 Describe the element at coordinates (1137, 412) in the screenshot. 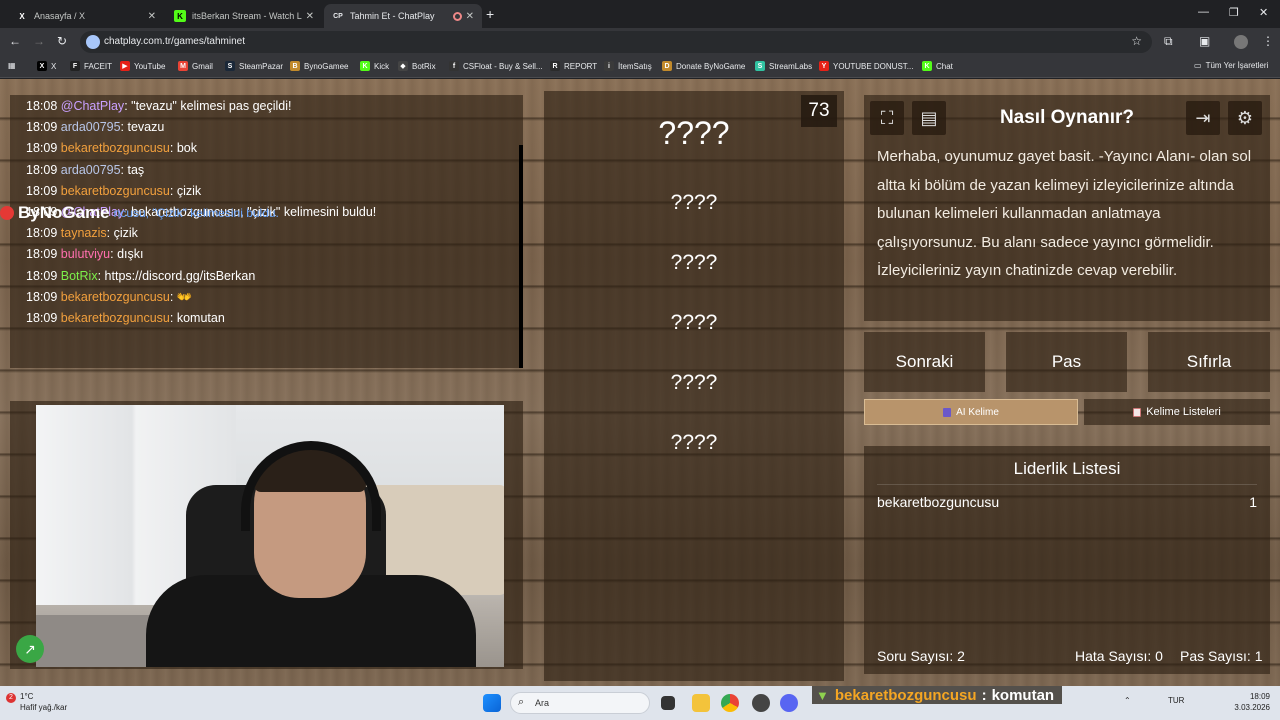

I see `list-icon` at that location.